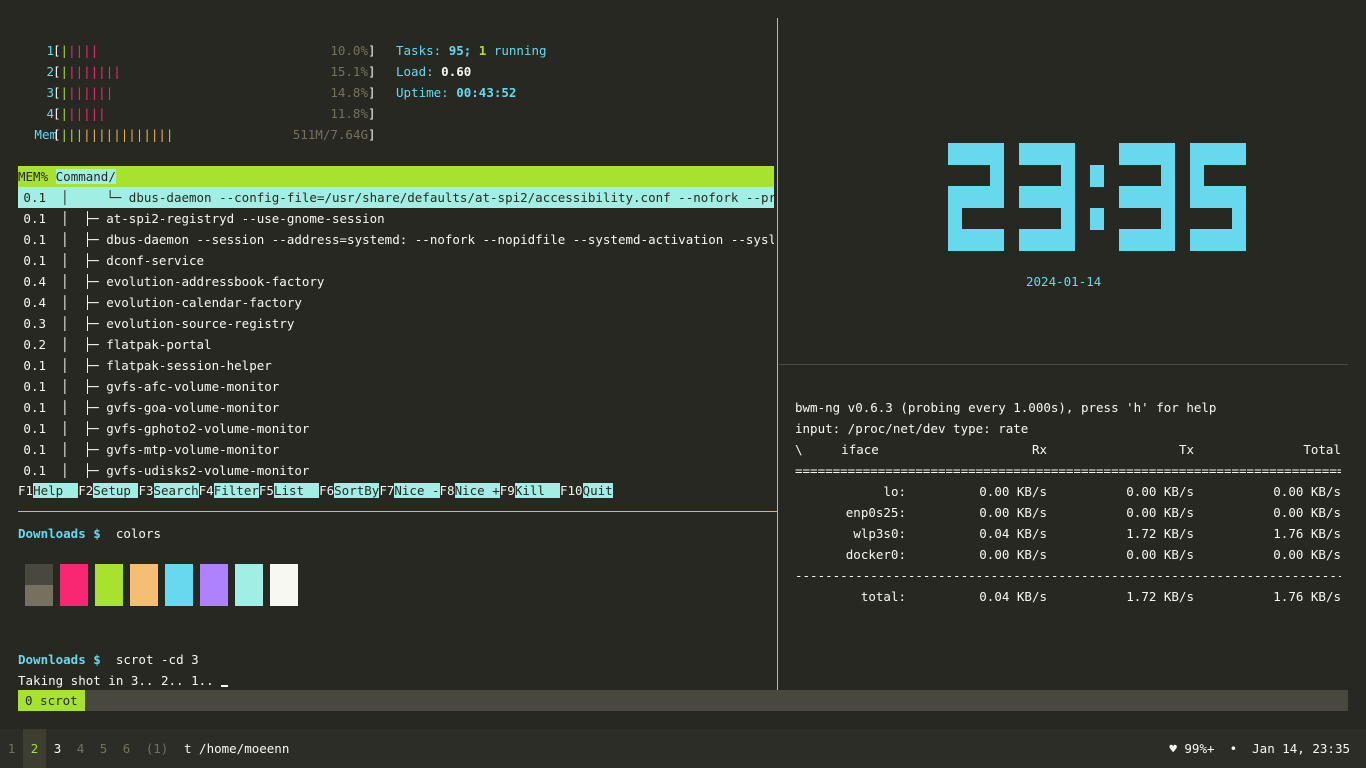 The height and width of the screenshot is (768, 1366). I want to click on fkey-label: Nice +, so click(477, 490).